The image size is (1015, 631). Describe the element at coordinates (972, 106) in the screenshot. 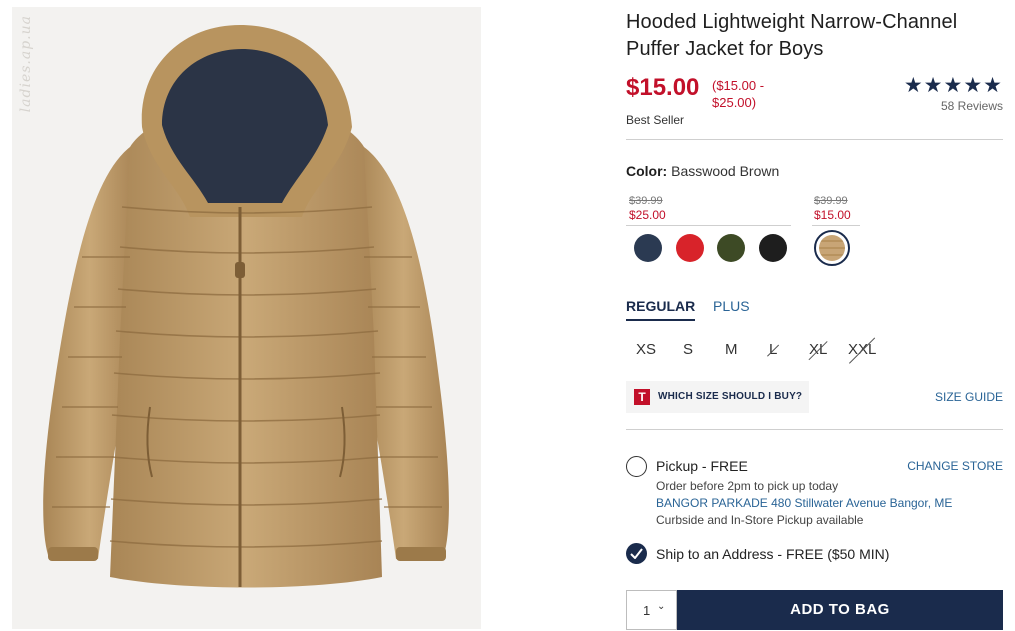

I see `reviews-link: 58 Reviews` at that location.